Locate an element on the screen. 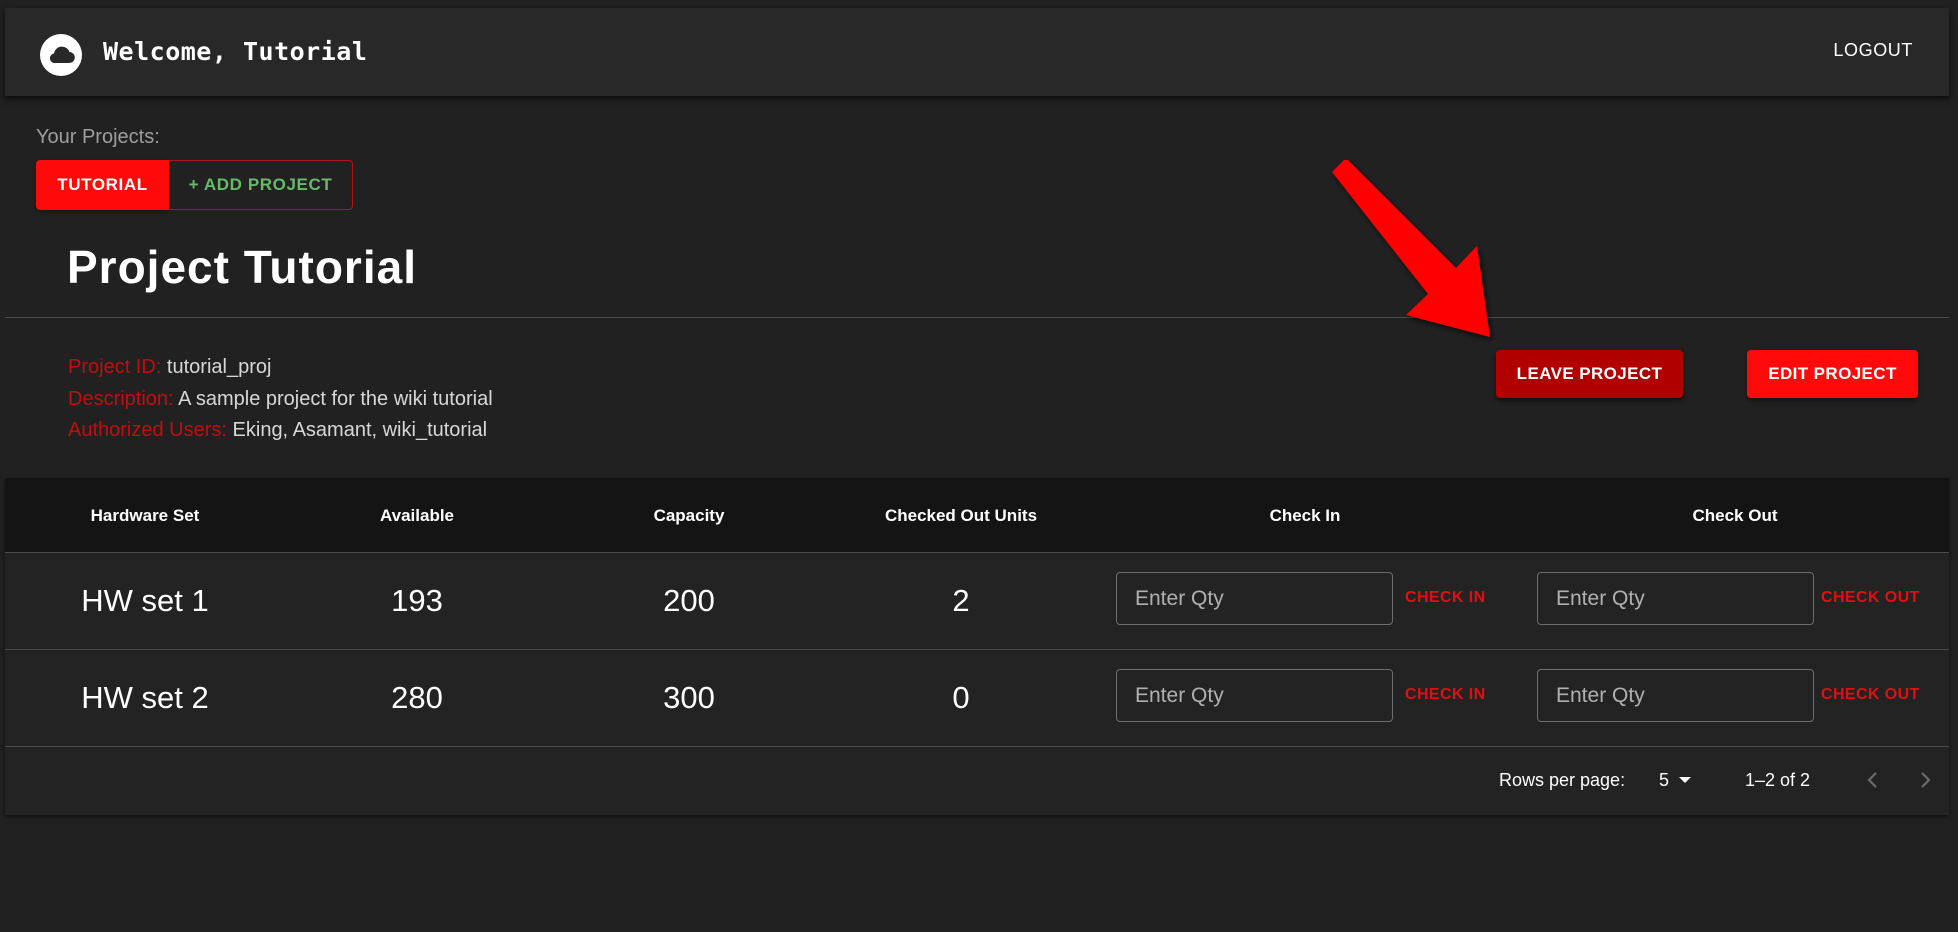  leave-project-button: LEAVE PROJECT is located at coordinates (1589, 374).